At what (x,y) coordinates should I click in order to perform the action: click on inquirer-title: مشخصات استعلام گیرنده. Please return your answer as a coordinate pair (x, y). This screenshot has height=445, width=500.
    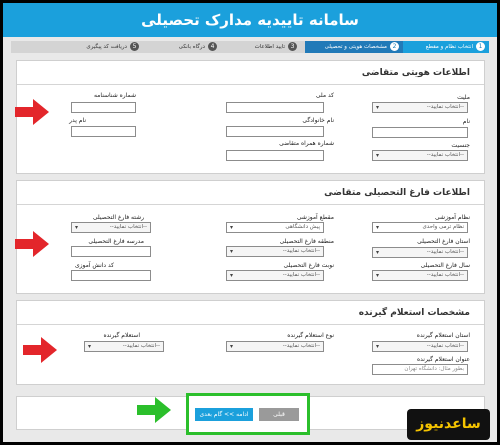
    Looking at the image, I should click on (414, 313).